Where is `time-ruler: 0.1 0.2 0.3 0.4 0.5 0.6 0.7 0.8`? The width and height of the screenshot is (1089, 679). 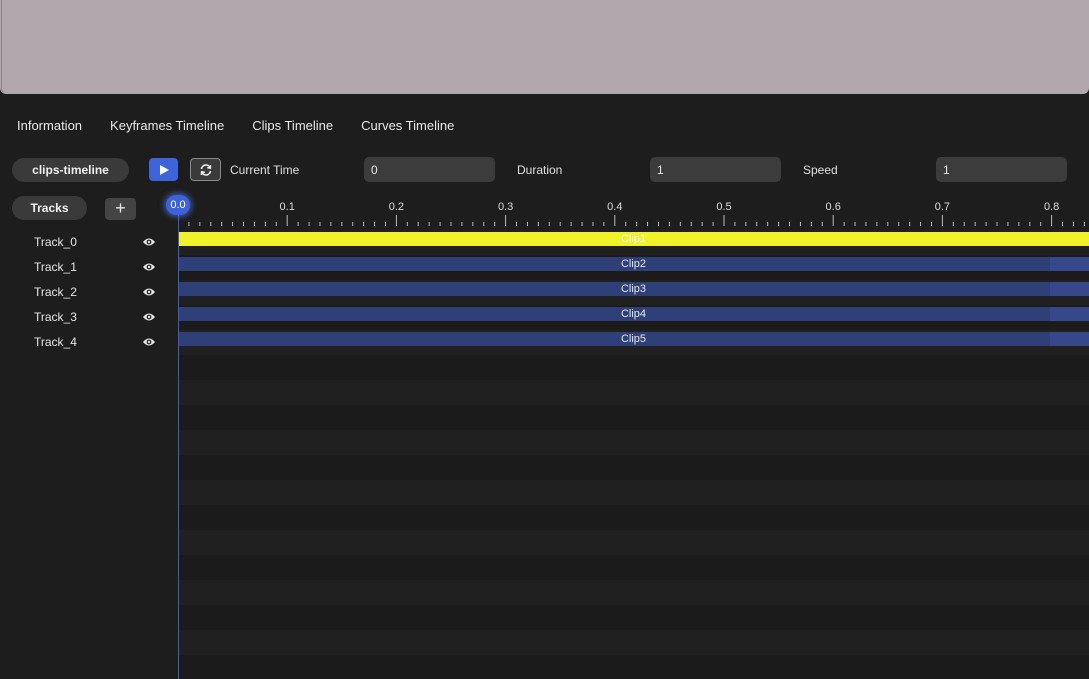 time-ruler: 0.1 0.2 0.3 0.4 0.5 0.6 0.7 0.8 is located at coordinates (633, 211).